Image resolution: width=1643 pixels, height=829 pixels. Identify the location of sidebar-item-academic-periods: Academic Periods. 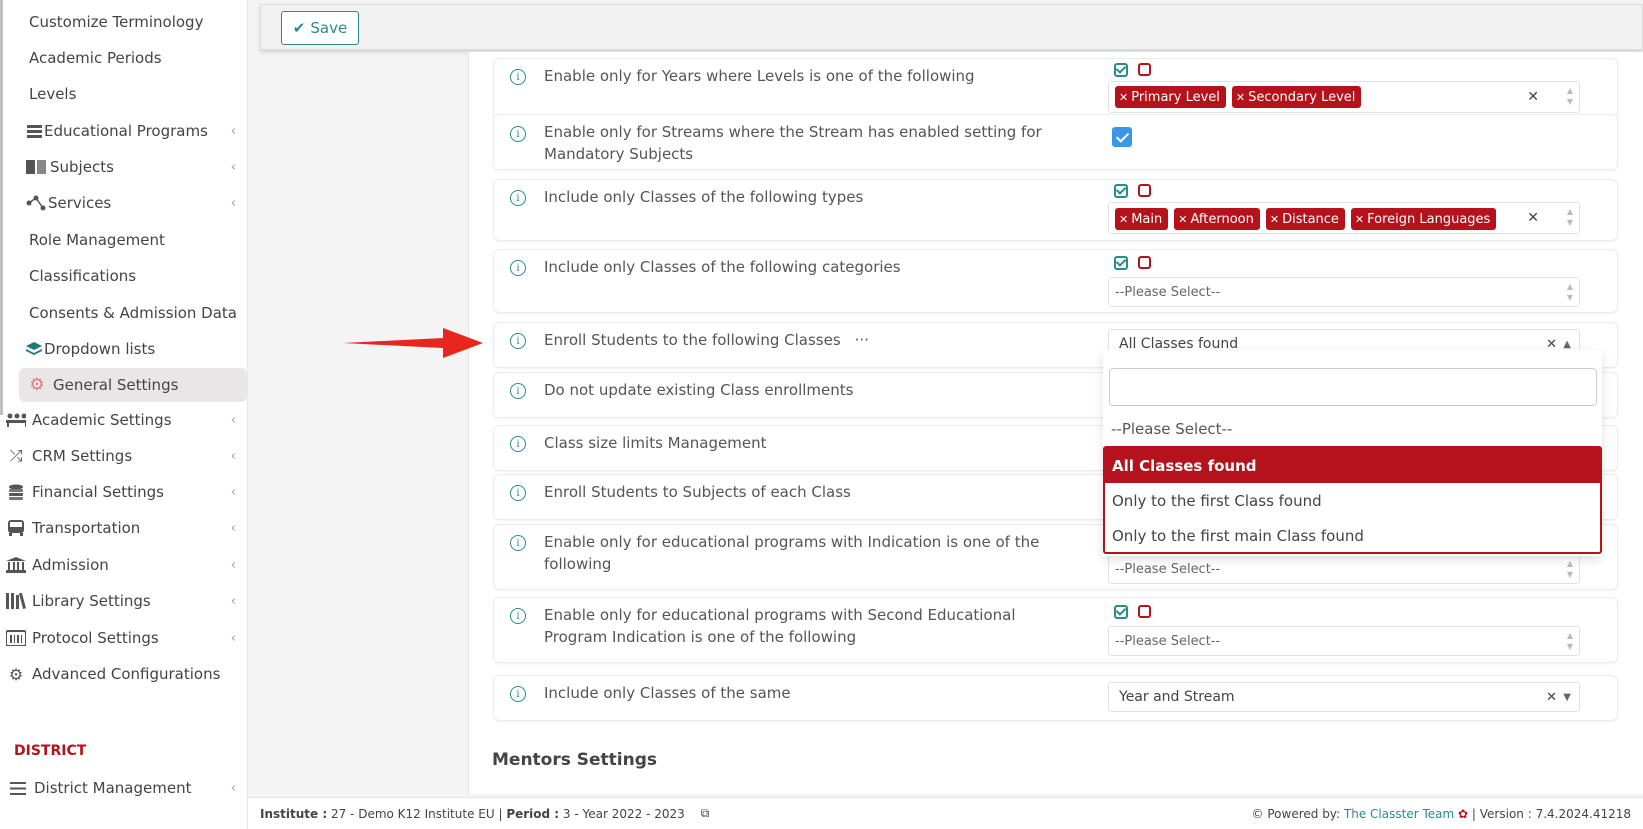
(124, 58).